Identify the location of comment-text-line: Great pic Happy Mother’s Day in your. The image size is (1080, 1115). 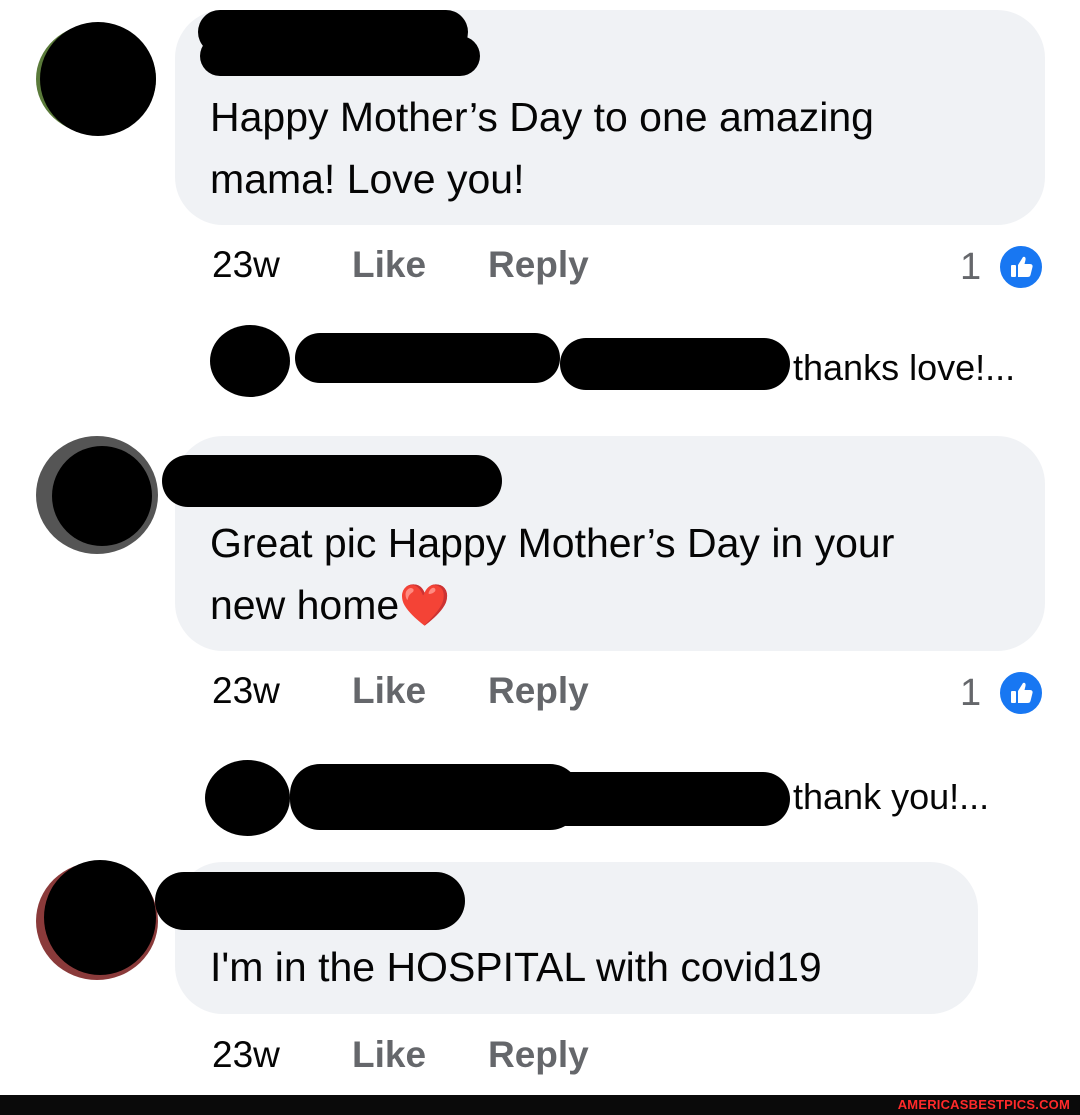
(552, 543).